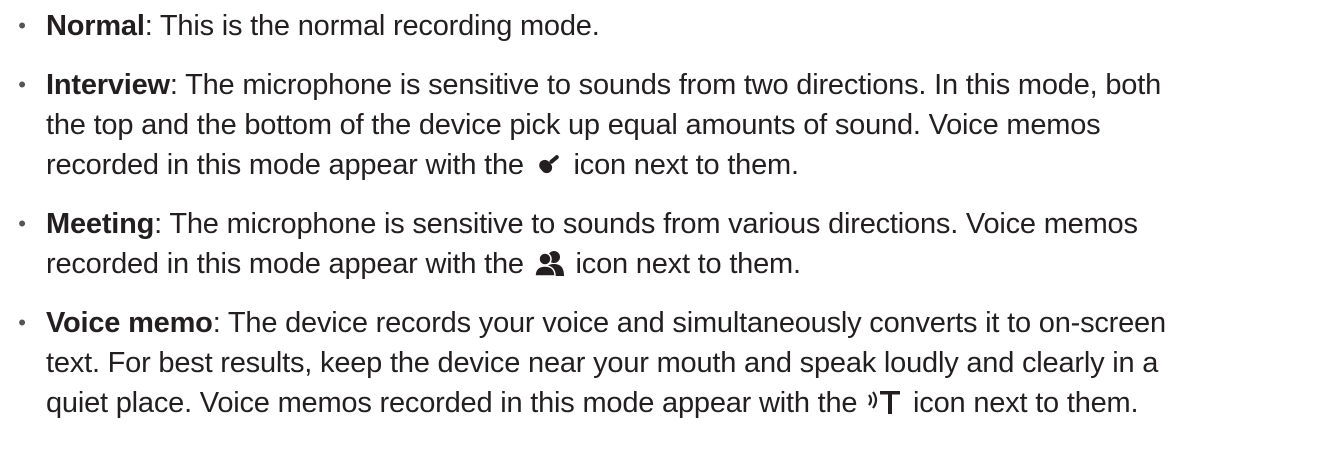  What do you see at coordinates (885, 402) in the screenshot?
I see `voice-to-text-icon` at bounding box center [885, 402].